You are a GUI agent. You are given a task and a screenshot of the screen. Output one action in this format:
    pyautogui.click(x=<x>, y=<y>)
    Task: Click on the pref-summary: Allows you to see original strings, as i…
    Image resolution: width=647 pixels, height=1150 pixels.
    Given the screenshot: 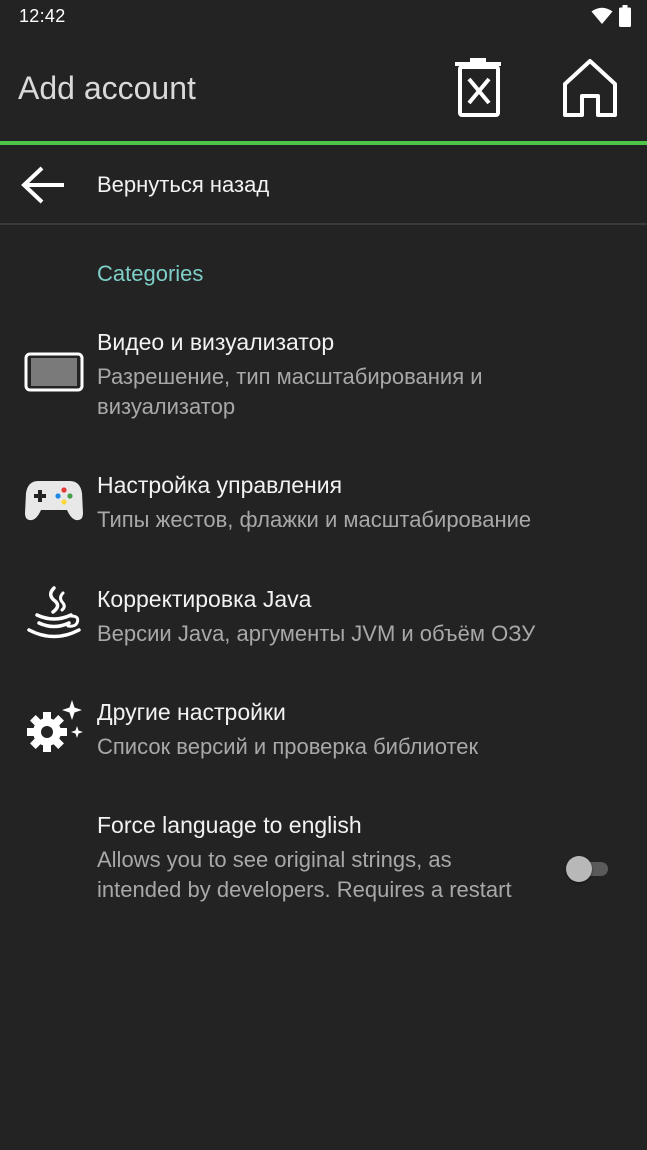 What is the action you would take?
    pyautogui.click(x=304, y=874)
    